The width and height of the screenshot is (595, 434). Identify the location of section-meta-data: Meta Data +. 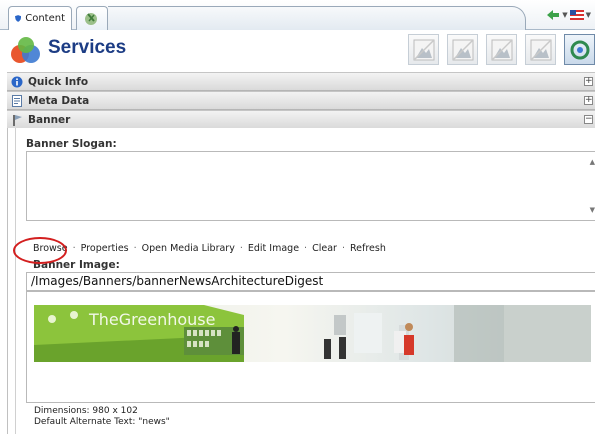
(301, 100).